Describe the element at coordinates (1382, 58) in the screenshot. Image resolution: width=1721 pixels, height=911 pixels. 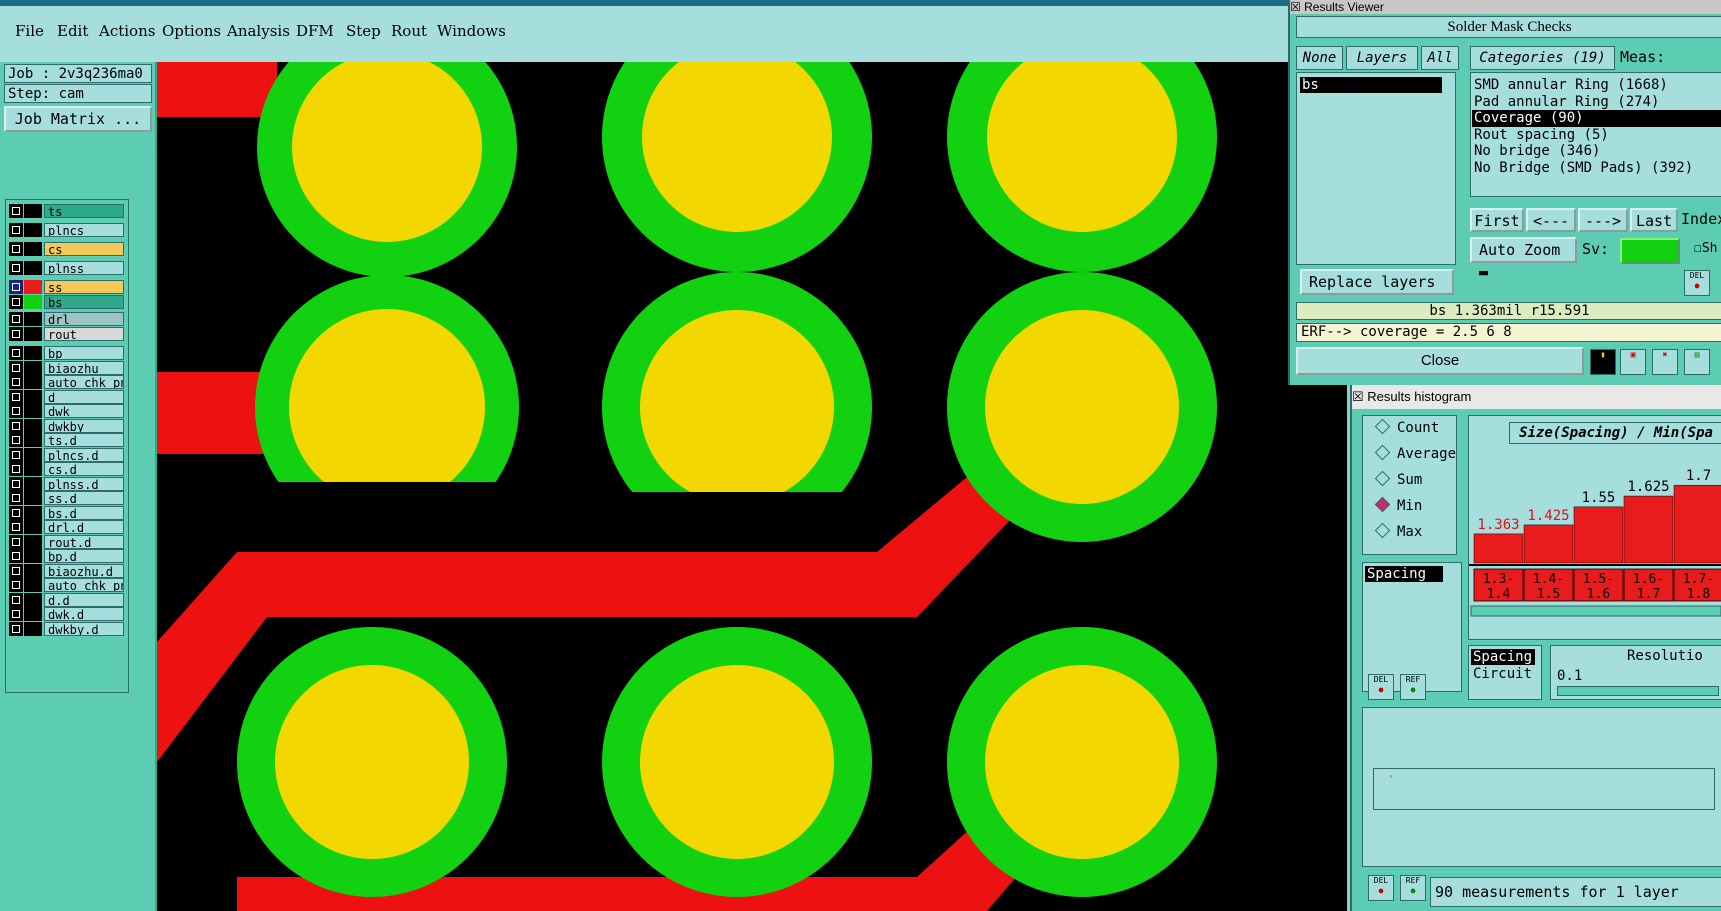
I see `layers-button: Layers` at that location.